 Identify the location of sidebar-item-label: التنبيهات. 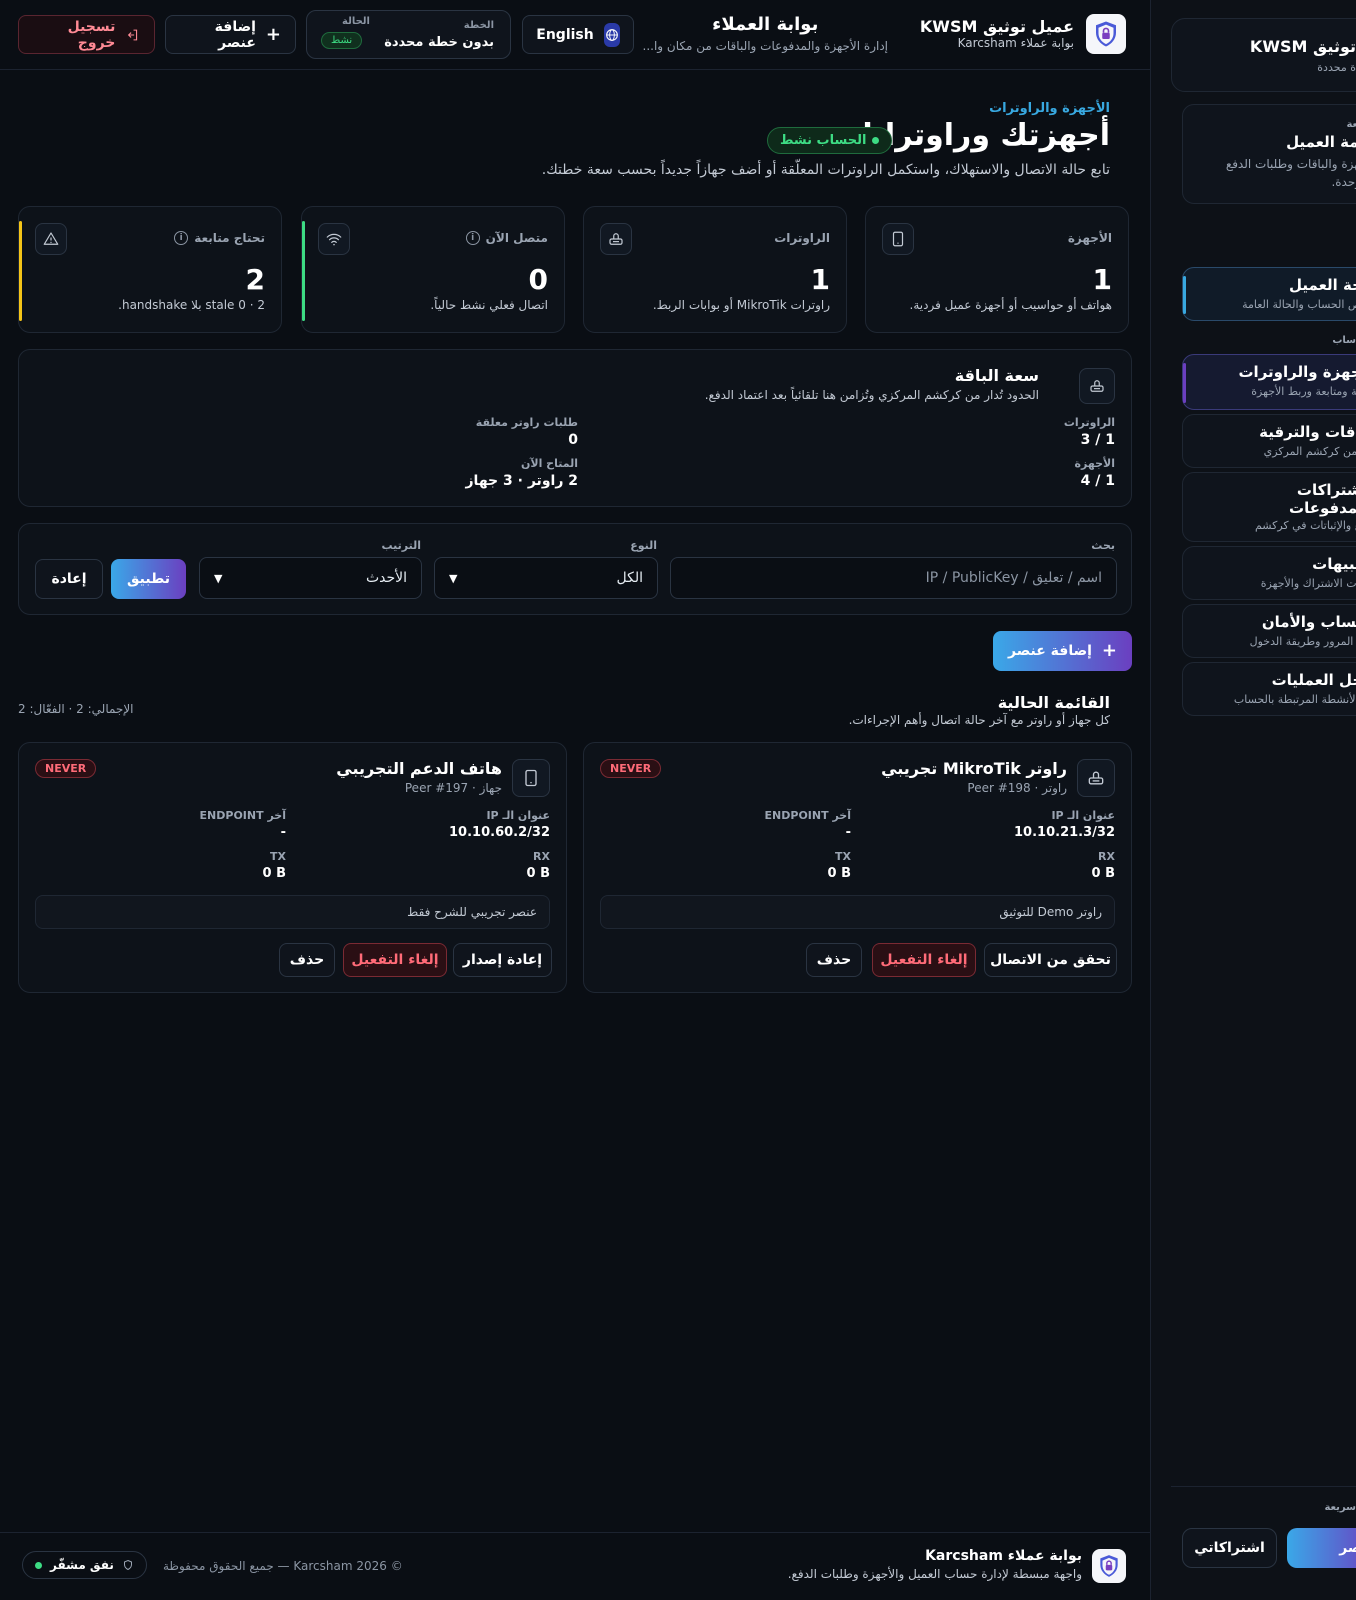
(1334, 564).